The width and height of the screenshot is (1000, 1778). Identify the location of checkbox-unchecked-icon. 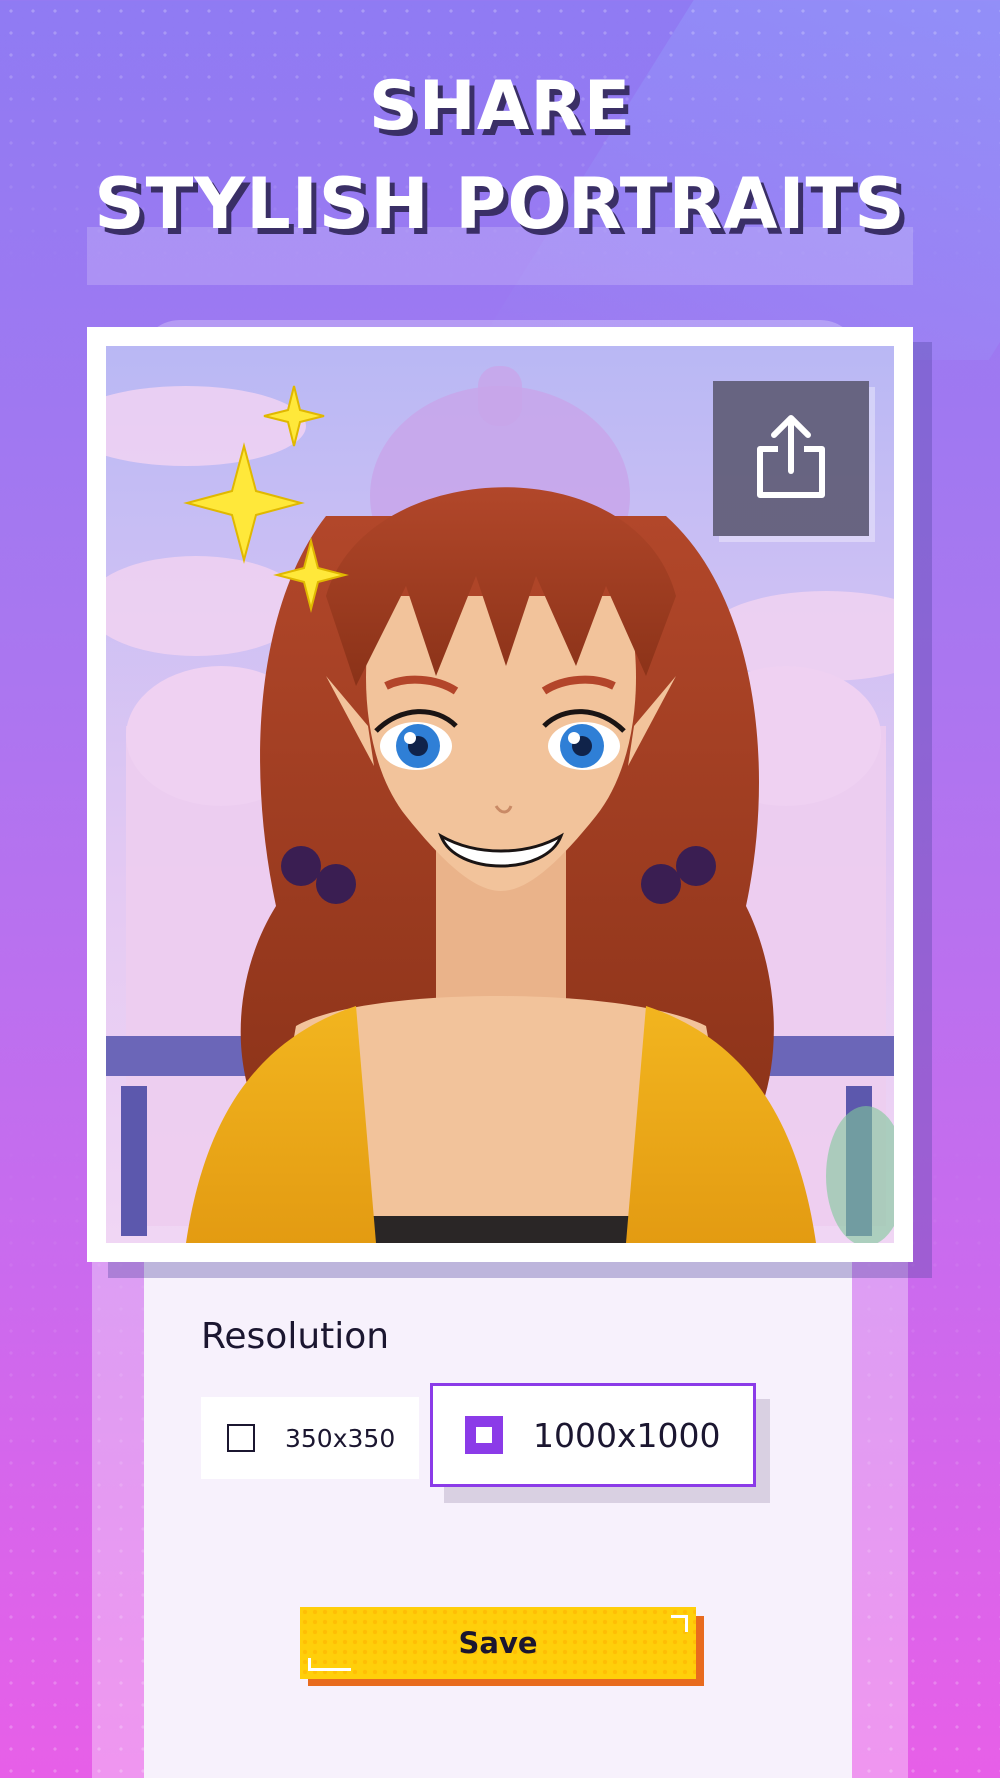
(241, 1438).